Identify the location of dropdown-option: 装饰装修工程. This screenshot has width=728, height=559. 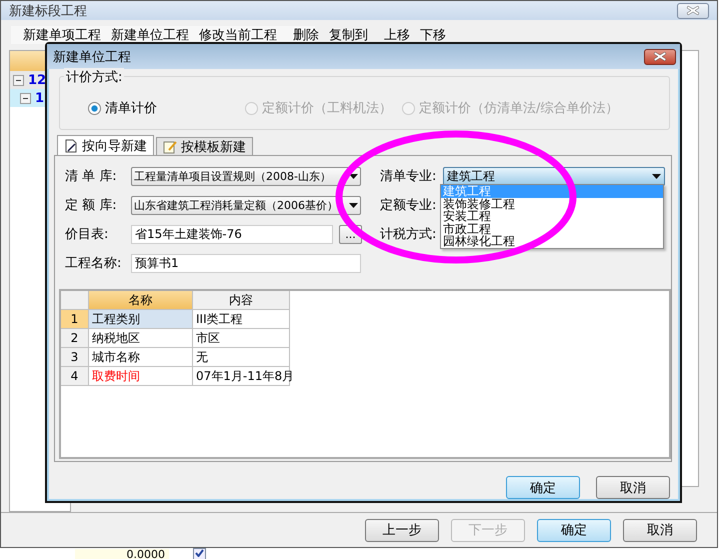
(552, 204).